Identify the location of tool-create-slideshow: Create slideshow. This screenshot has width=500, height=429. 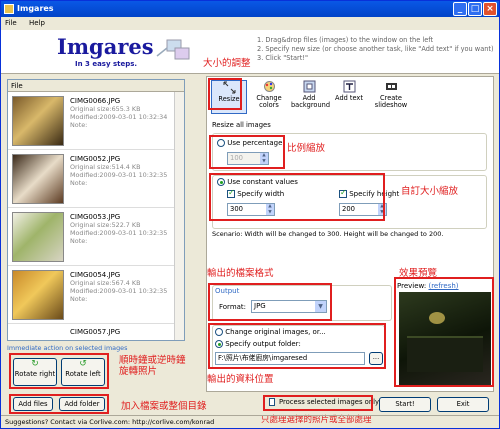
(391, 97).